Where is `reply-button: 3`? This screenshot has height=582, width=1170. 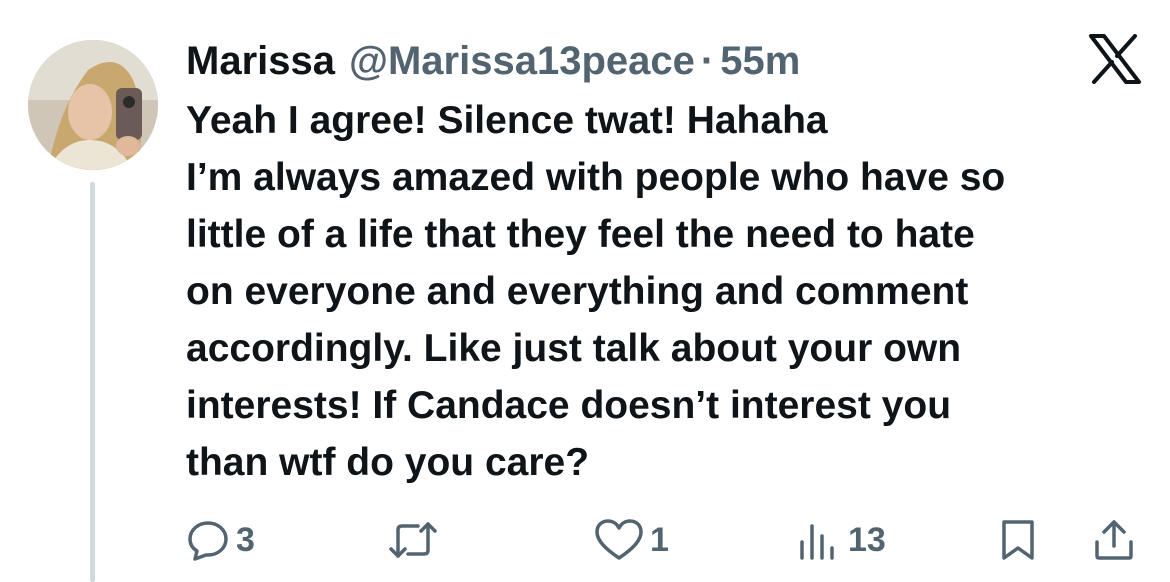
reply-button: 3 is located at coordinates (220, 540).